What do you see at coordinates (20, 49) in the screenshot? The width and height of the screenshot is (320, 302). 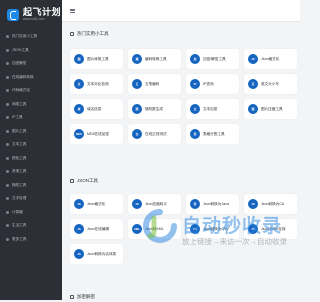 I see `sidebar-item-label: JSON工具` at bounding box center [20, 49].